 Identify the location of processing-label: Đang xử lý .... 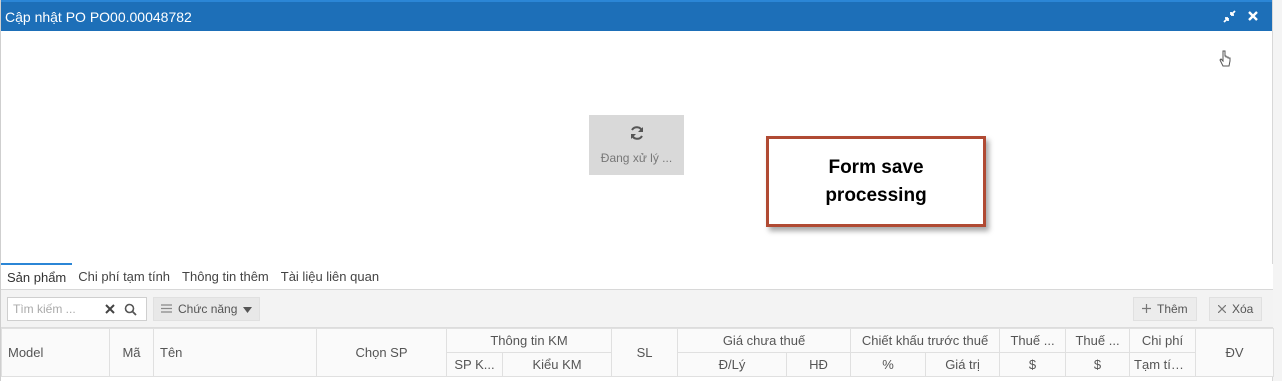
(636, 158).